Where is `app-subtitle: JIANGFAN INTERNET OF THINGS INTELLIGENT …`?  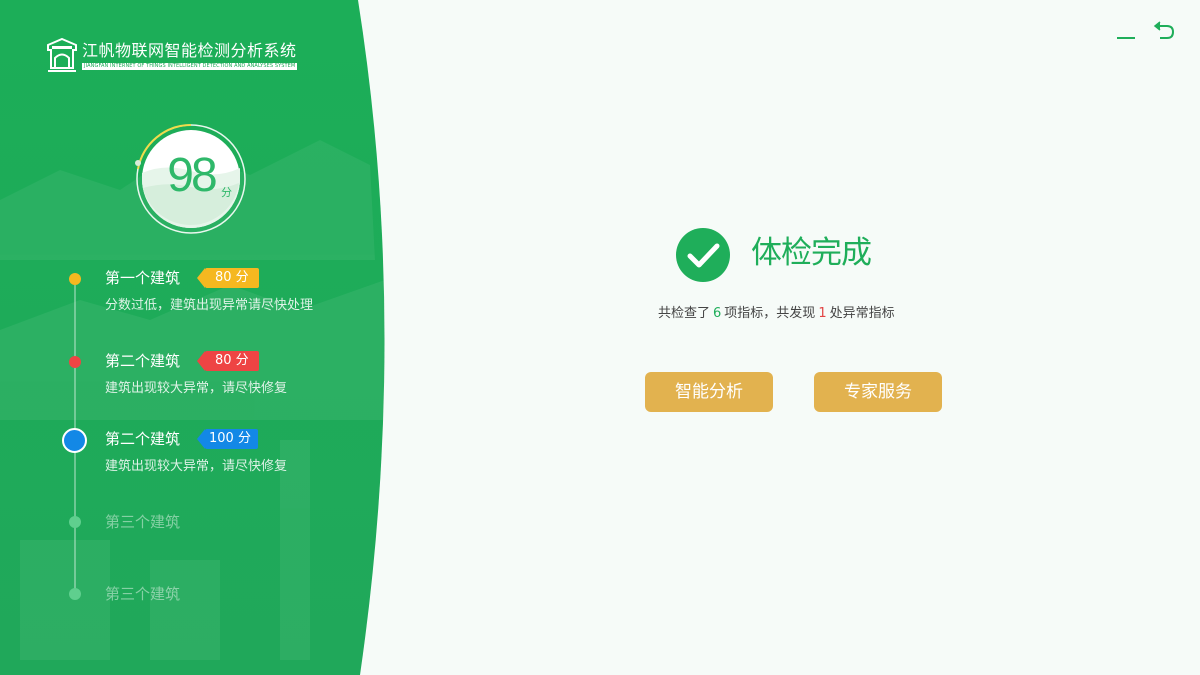 app-subtitle: JIANGFAN INTERNET OF THINGS INTELLIGENT … is located at coordinates (190, 66).